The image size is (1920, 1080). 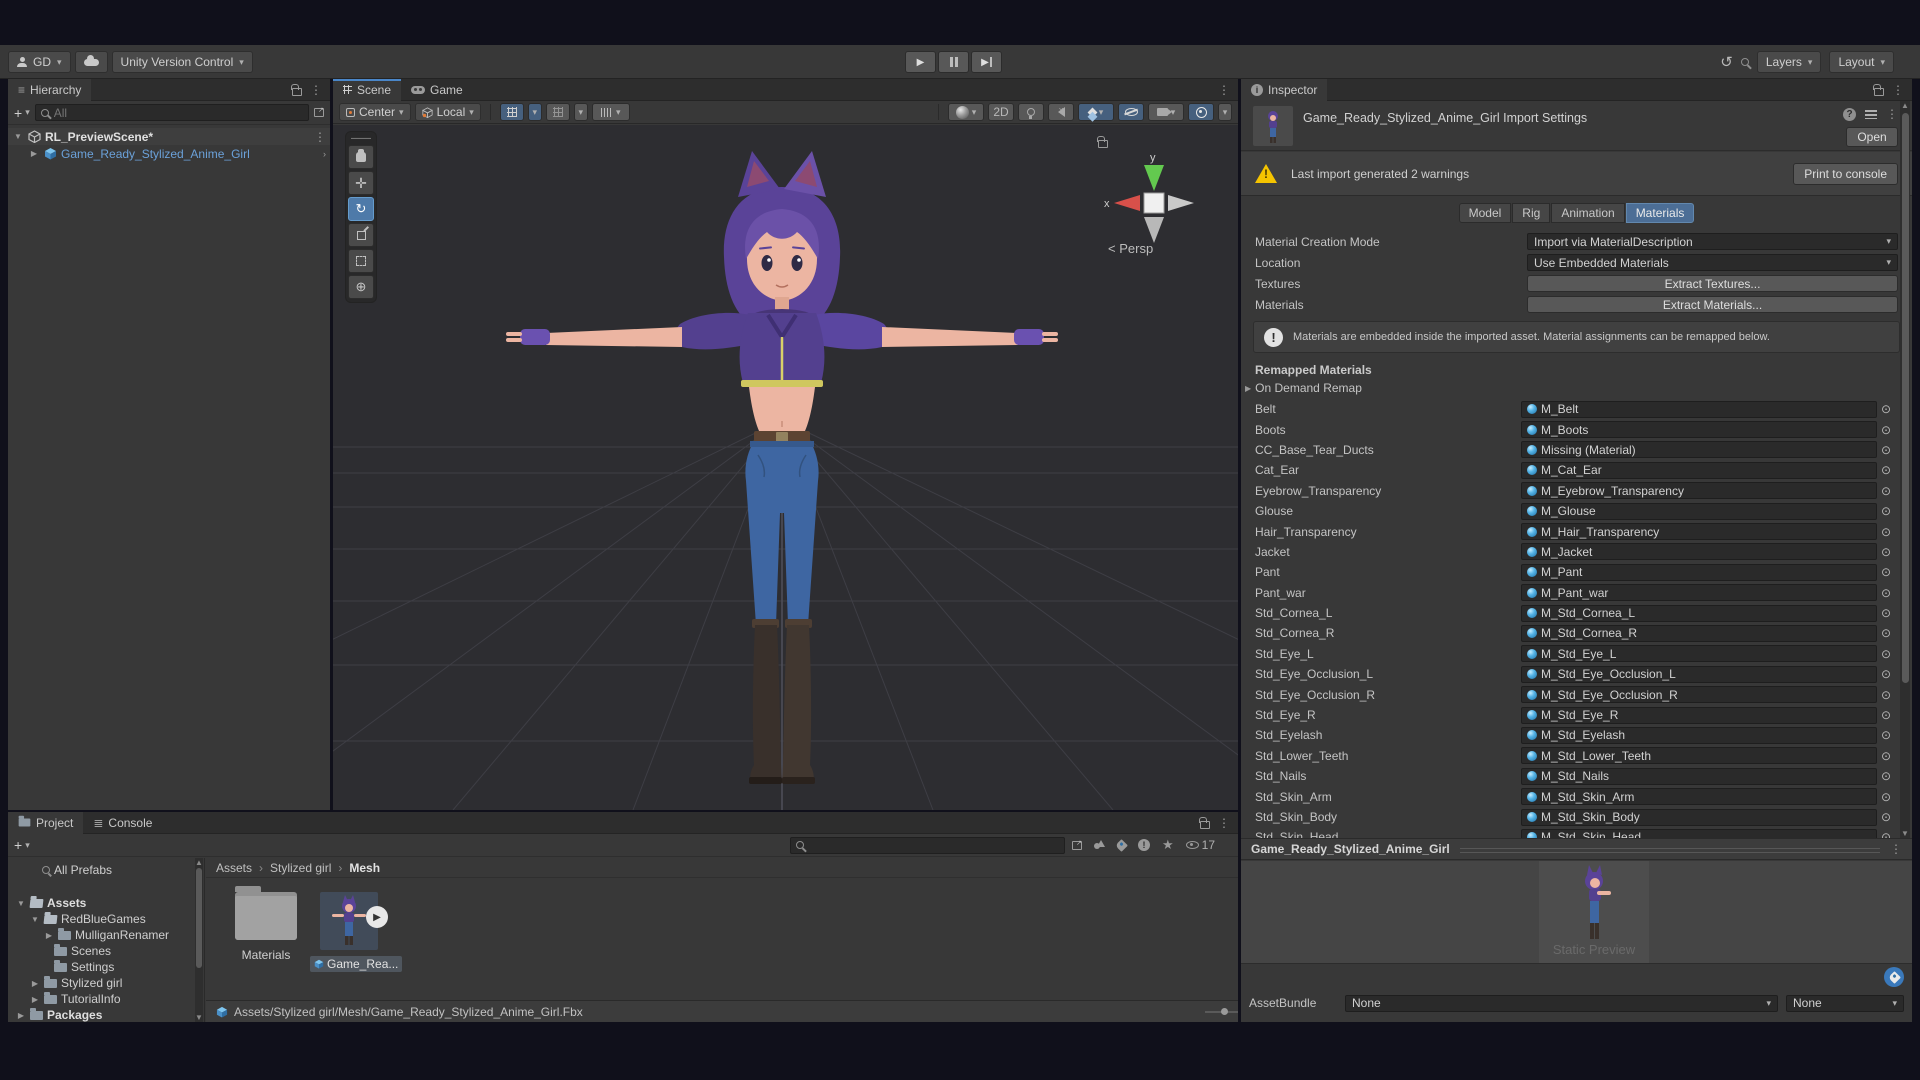 I want to click on project-search-input, so click(x=934, y=845).